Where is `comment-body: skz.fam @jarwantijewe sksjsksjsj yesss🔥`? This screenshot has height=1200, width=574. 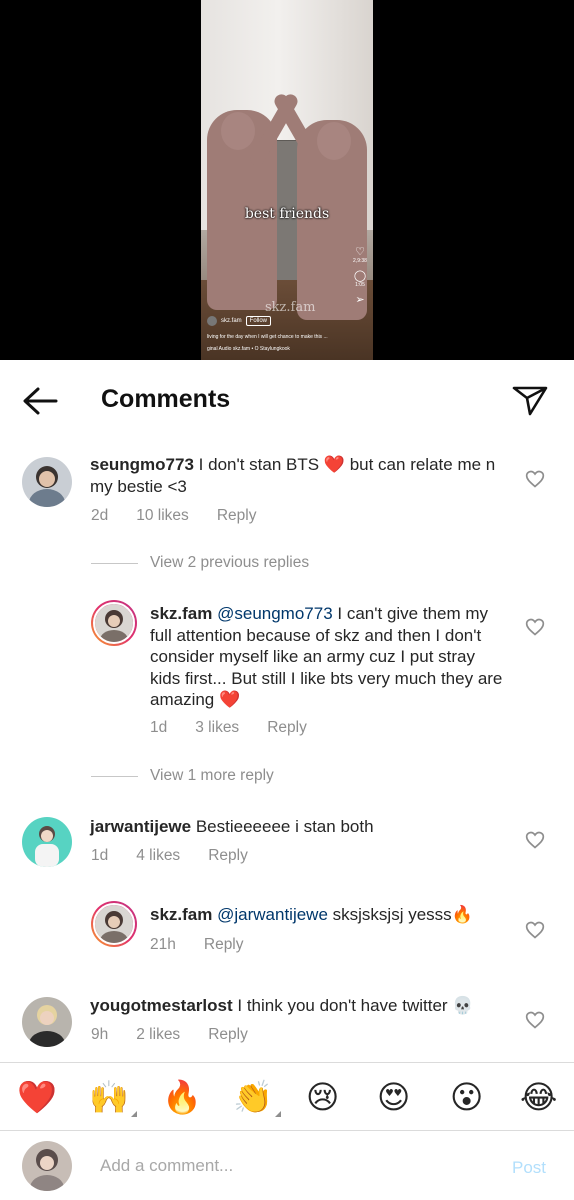
comment-body: skz.fam @jarwantijewe sksjsksjsj yesss🔥 is located at coordinates (330, 915).